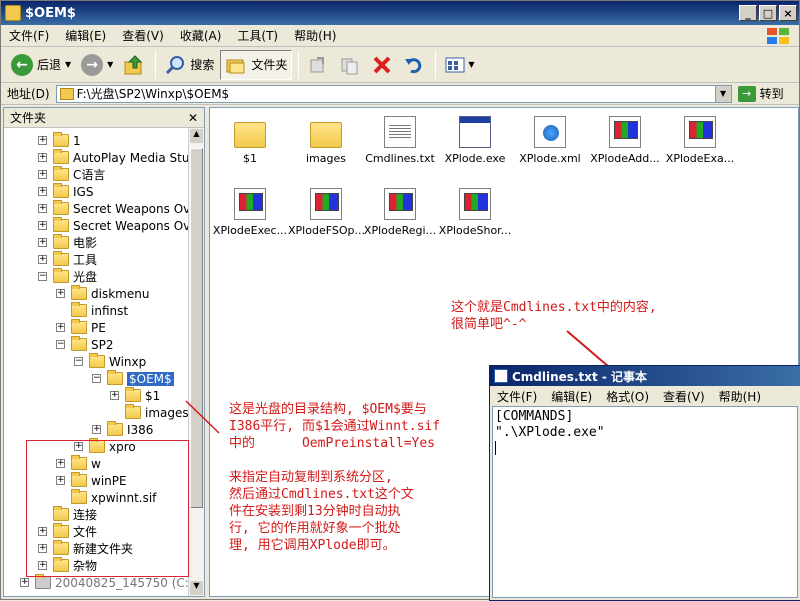 The height and width of the screenshot is (601, 800). I want to click on tree-node: + I386, so click(122, 429).